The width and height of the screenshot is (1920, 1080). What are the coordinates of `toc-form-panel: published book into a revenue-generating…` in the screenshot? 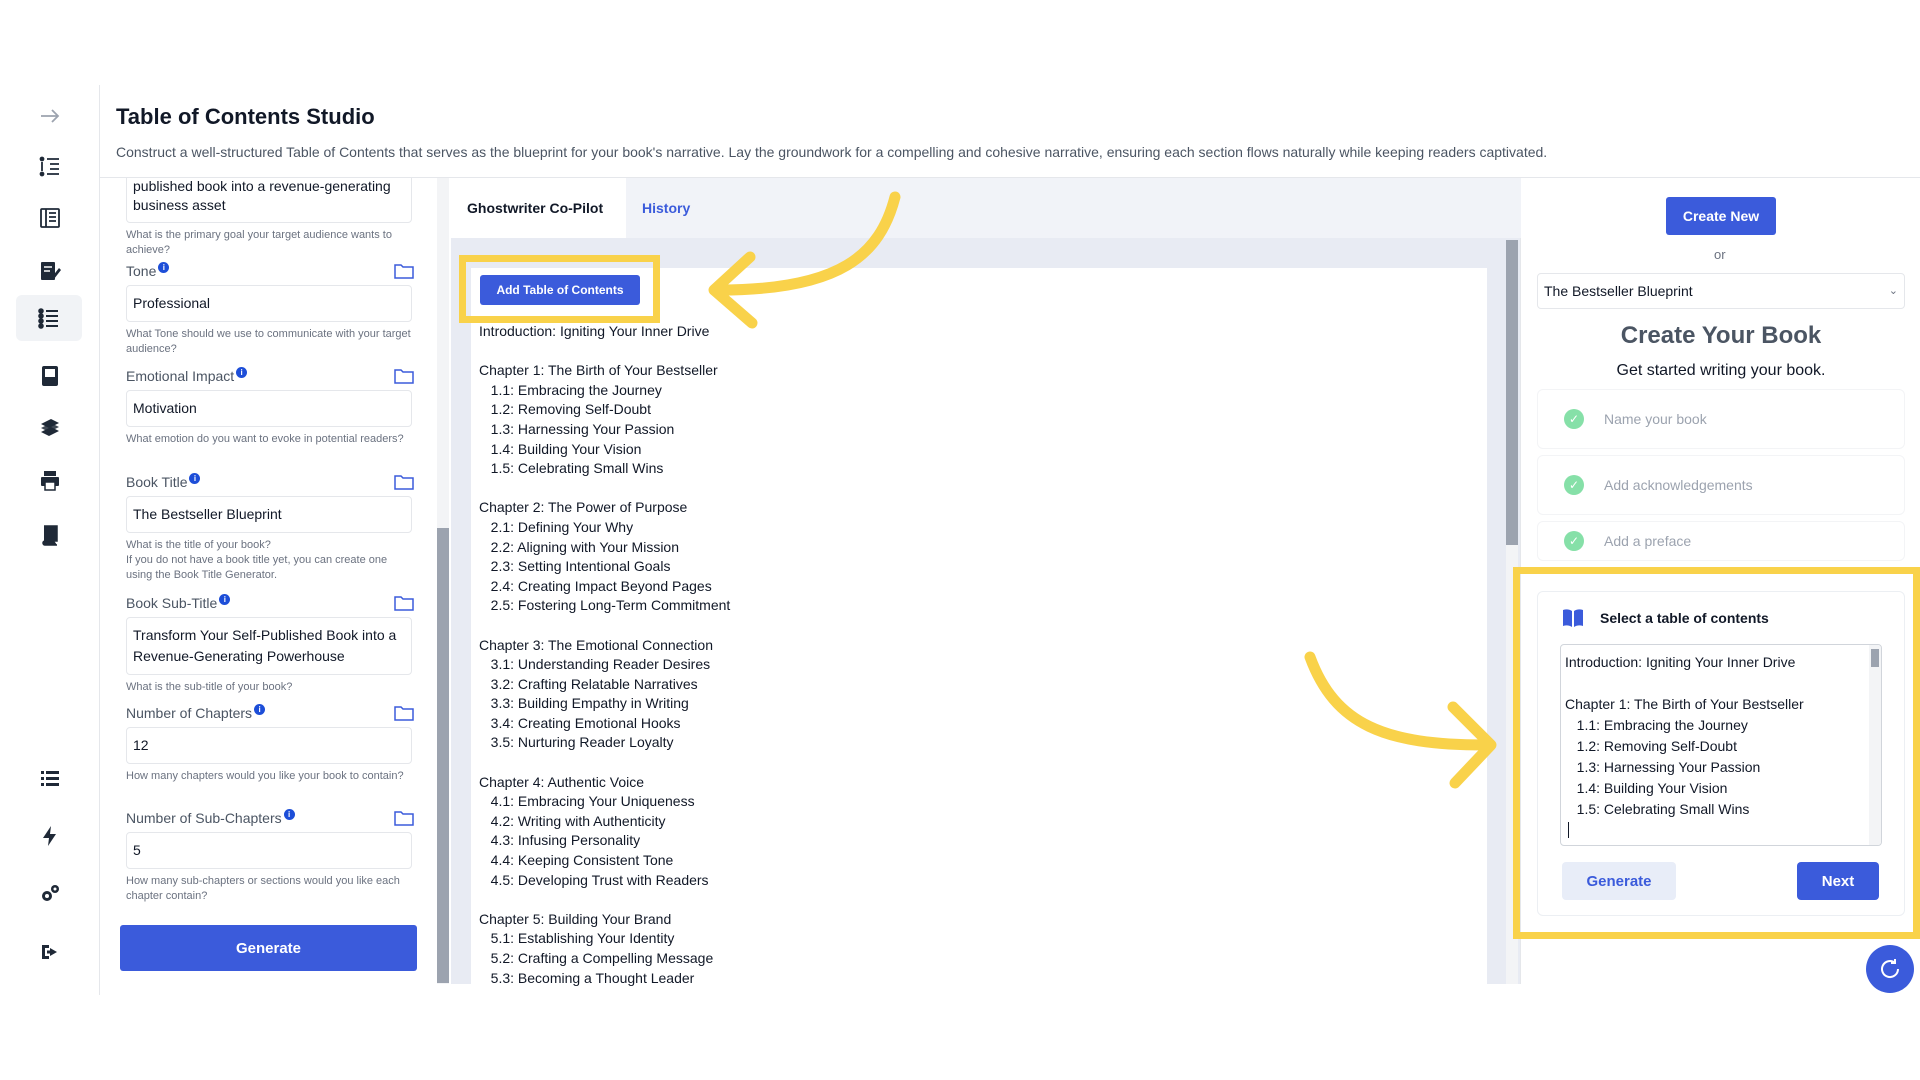 It's located at (274, 581).